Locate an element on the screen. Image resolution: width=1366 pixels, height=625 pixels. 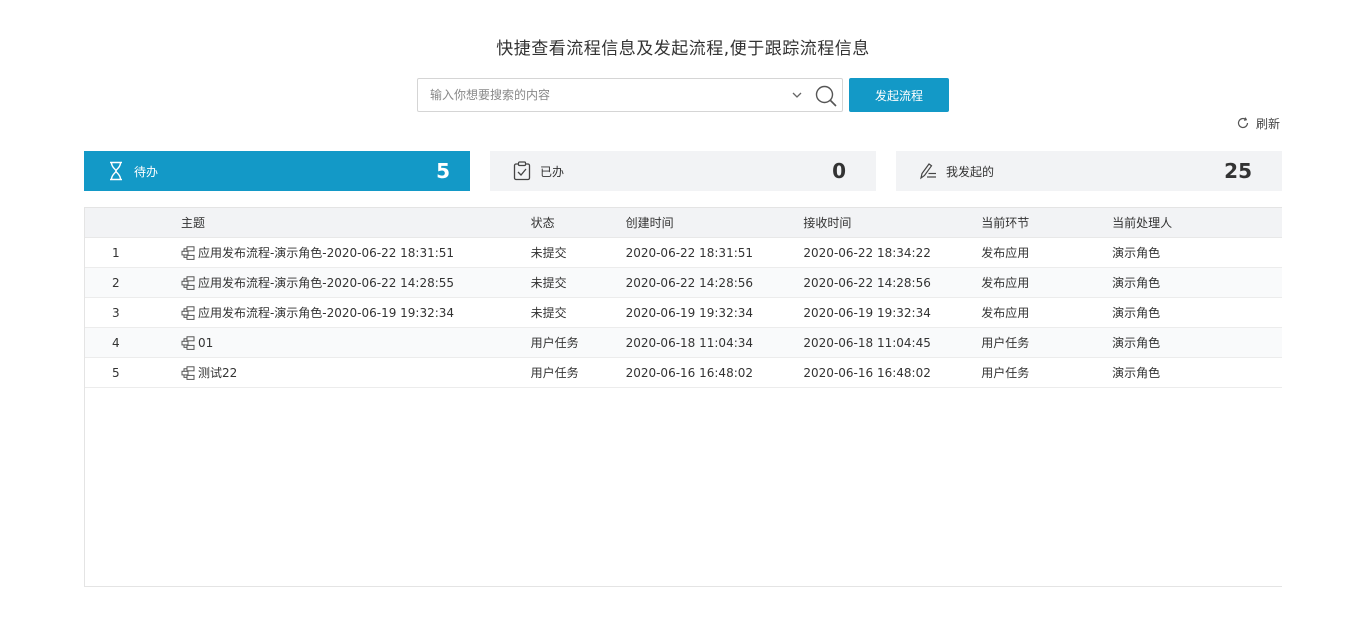
search-input is located at coordinates (598, 95).